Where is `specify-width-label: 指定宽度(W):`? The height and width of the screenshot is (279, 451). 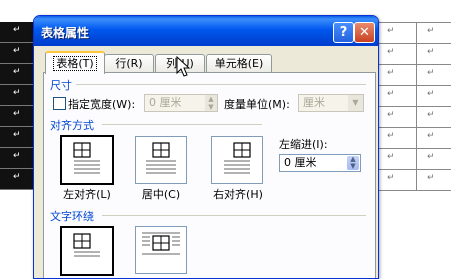 specify-width-label: 指定宽度(W): is located at coordinates (102, 104).